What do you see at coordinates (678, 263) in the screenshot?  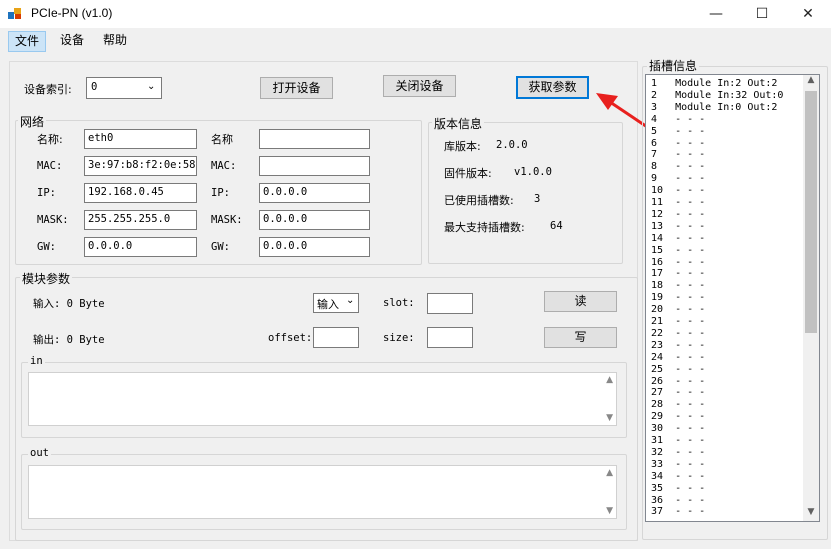 I see `slot-list-item: 16 - - -` at bounding box center [678, 263].